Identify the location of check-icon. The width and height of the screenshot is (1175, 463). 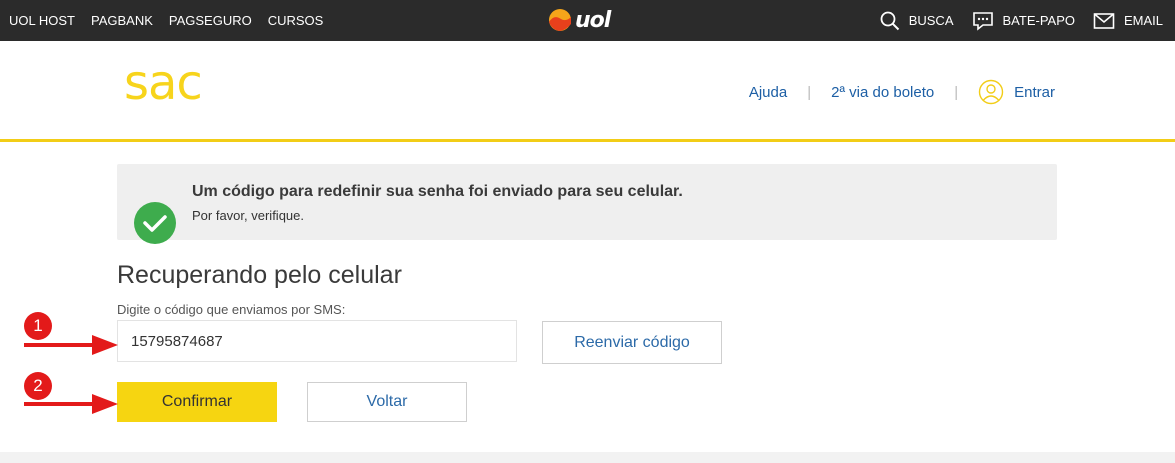
(155, 223).